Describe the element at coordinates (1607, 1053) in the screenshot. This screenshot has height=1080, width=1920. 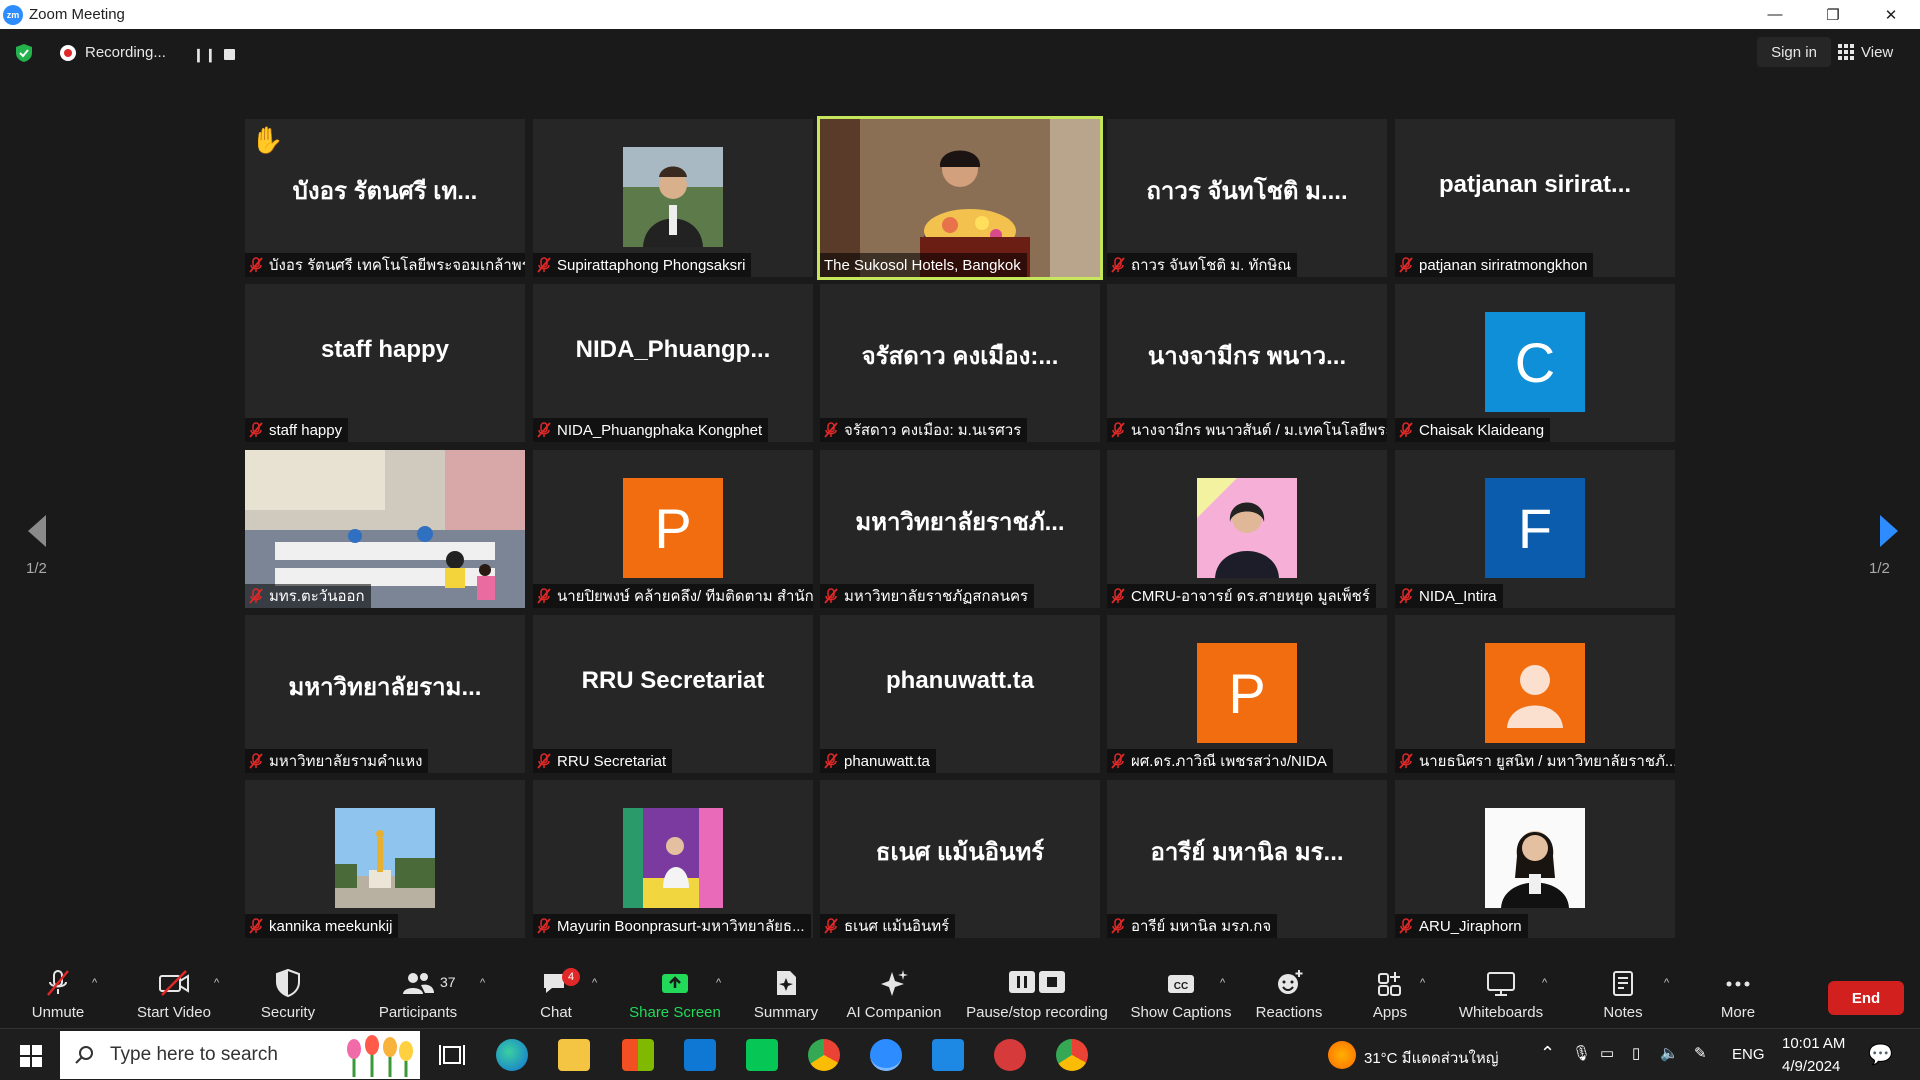
I see `battery-icon: ▭` at that location.